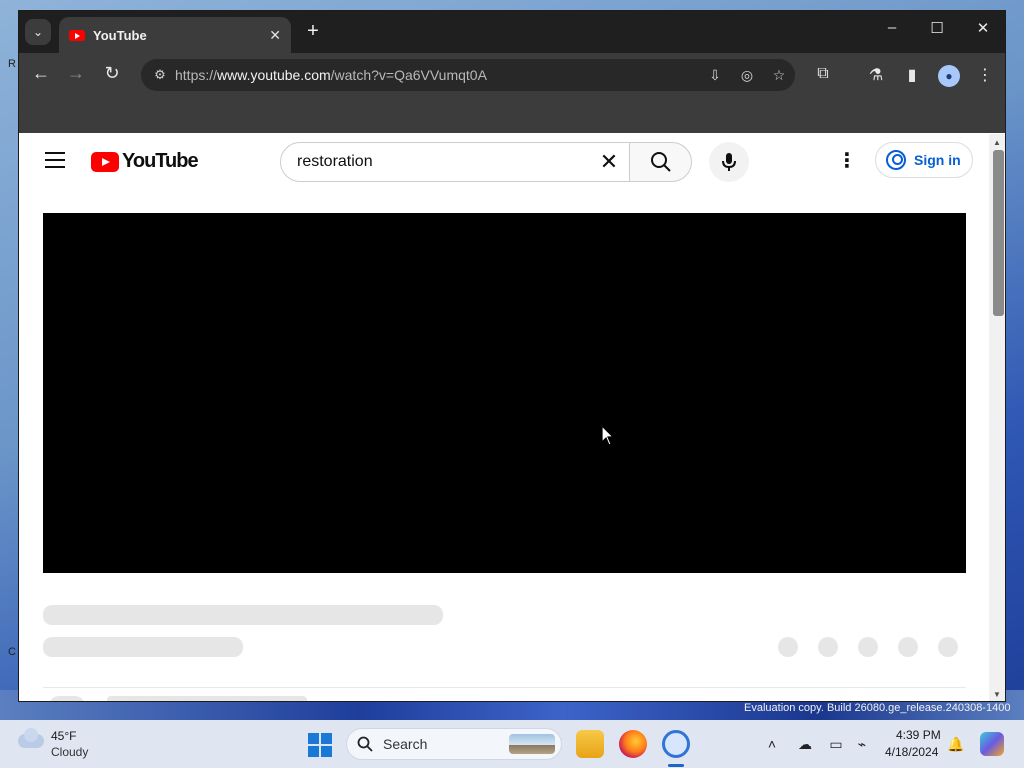 This screenshot has height=768, width=1024. I want to click on firefox-icon, so click(633, 744).